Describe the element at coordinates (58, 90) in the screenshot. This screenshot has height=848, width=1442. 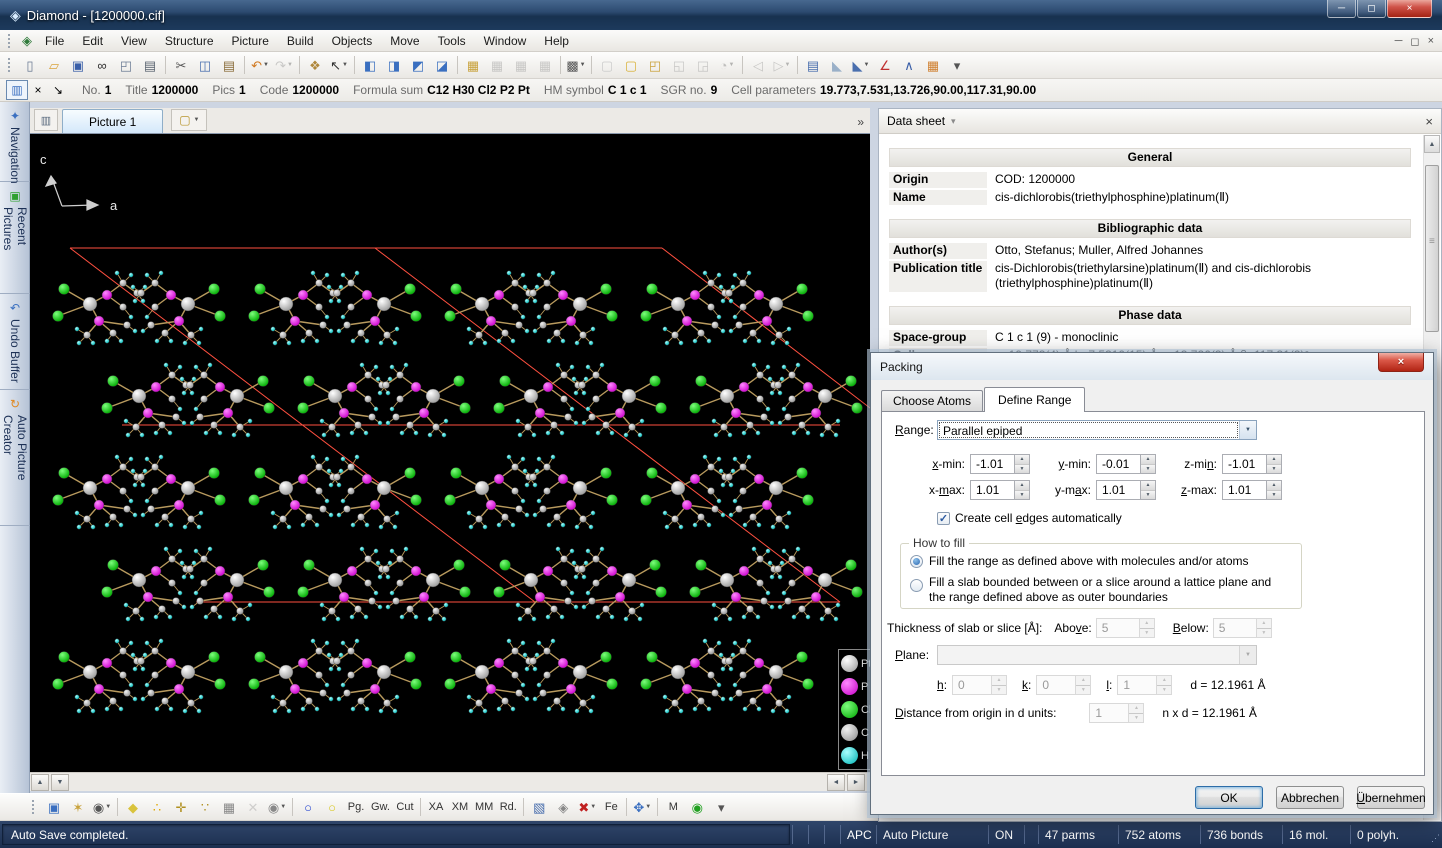
I see `goto-structure-icon: ↘` at that location.